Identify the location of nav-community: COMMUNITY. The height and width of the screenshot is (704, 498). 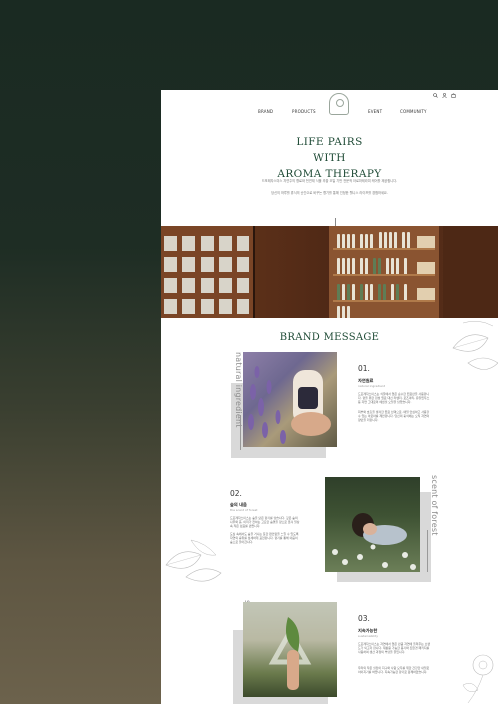
(413, 111).